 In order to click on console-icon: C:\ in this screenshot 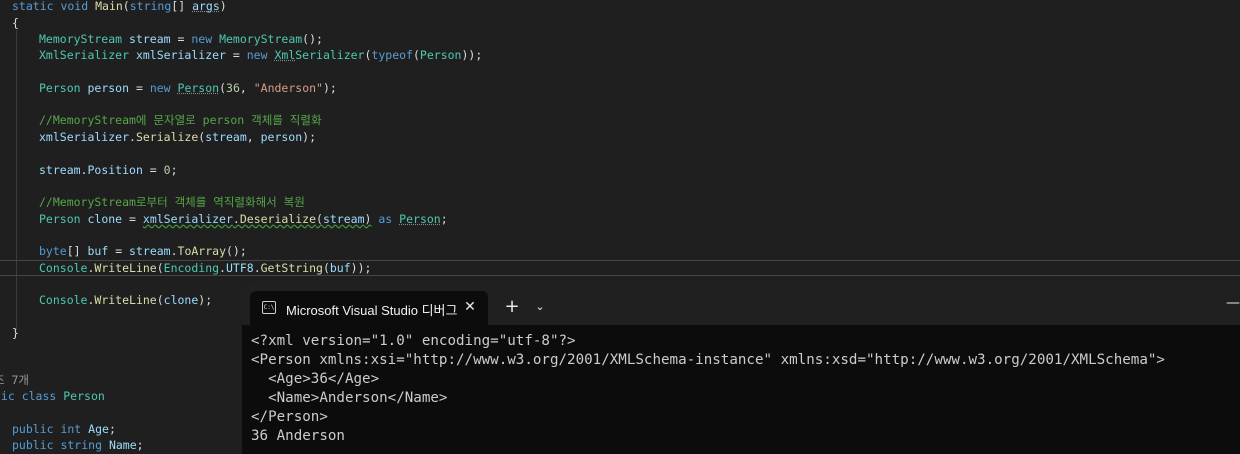, I will do `click(269, 307)`.